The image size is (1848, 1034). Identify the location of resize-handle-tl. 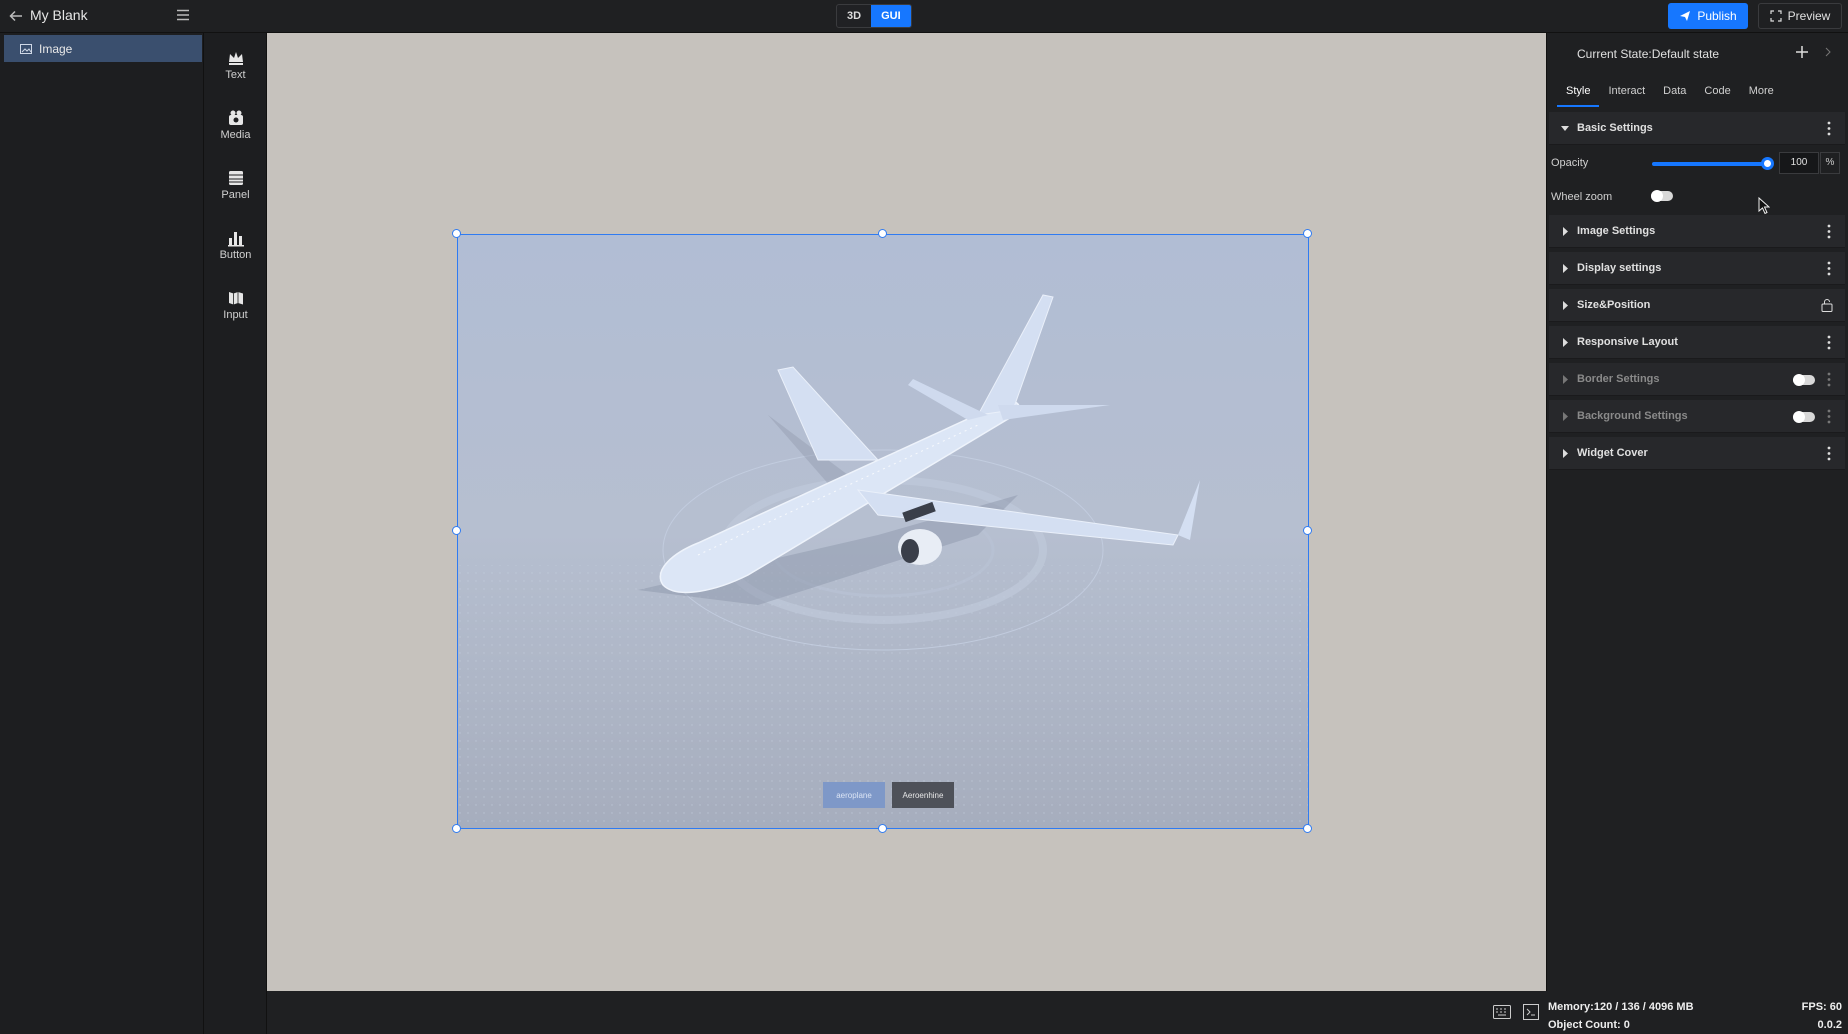
(456, 233).